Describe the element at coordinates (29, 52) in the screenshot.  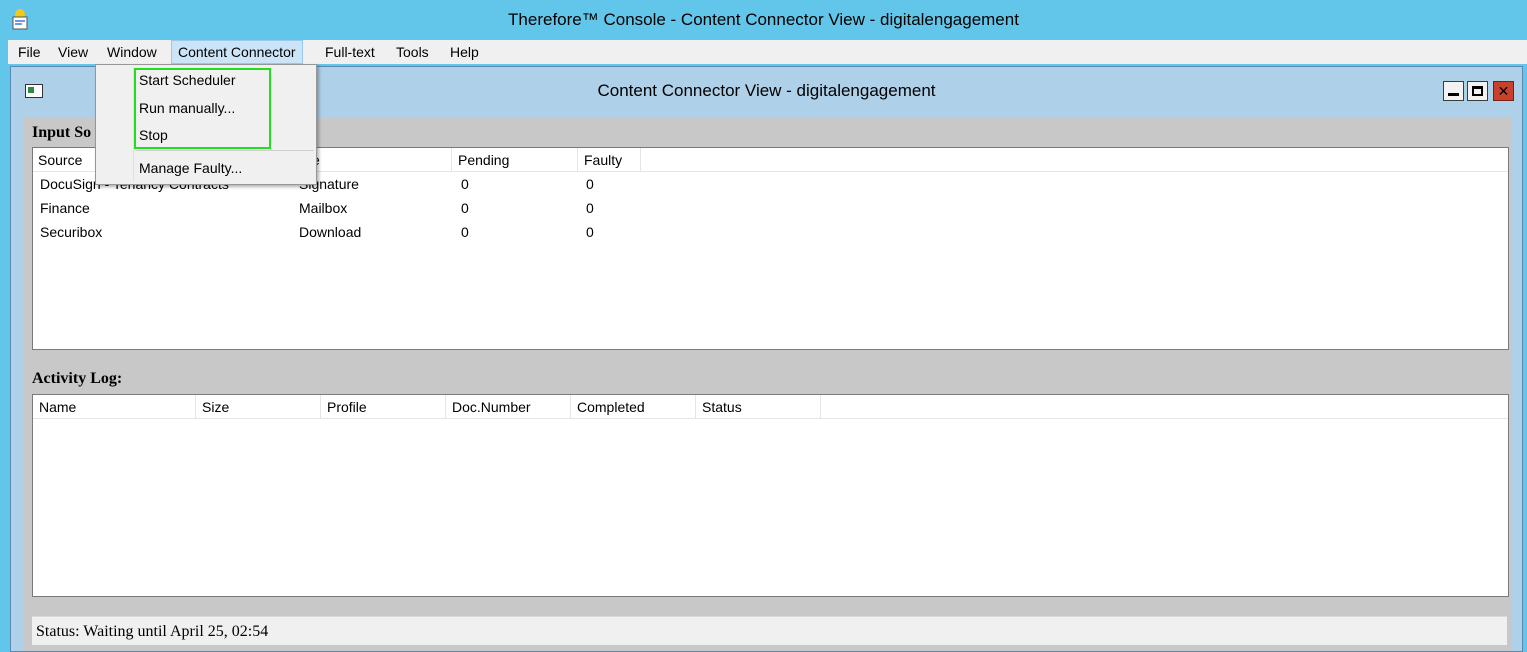
I see `menu-file: File` at that location.